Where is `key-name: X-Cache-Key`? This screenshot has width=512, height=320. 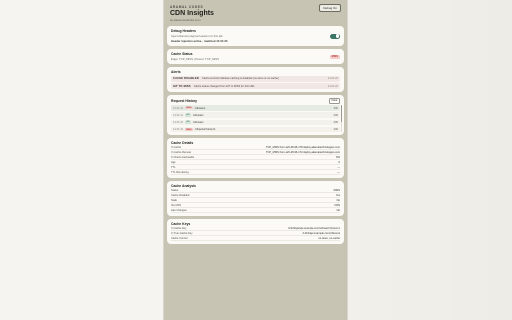 key-name: X-Cache-Key is located at coordinates (179, 228).